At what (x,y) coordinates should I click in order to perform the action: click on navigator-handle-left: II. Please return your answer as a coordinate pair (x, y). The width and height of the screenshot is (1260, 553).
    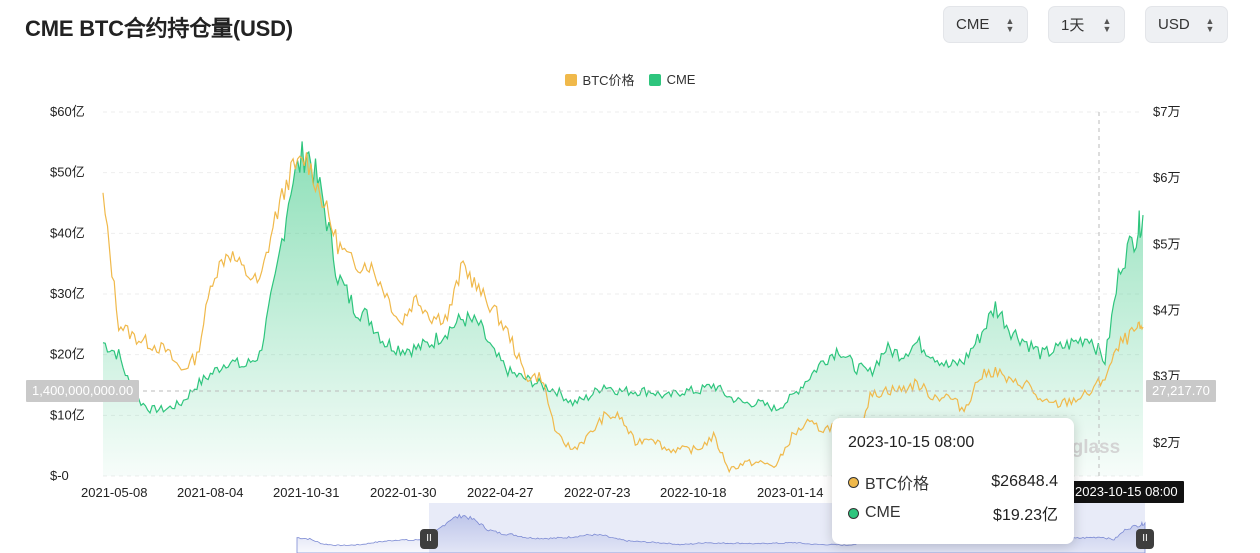
    Looking at the image, I should click on (429, 539).